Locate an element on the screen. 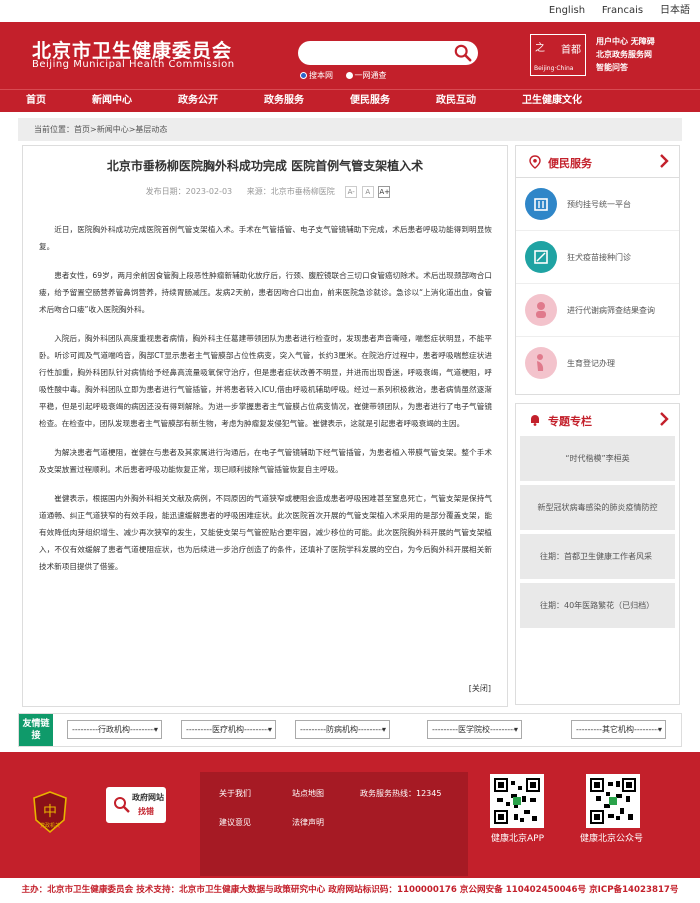 Image resolution: width=700 pixels, height=903 pixels. friend-links-badge: 友情链接 is located at coordinates (36, 730).